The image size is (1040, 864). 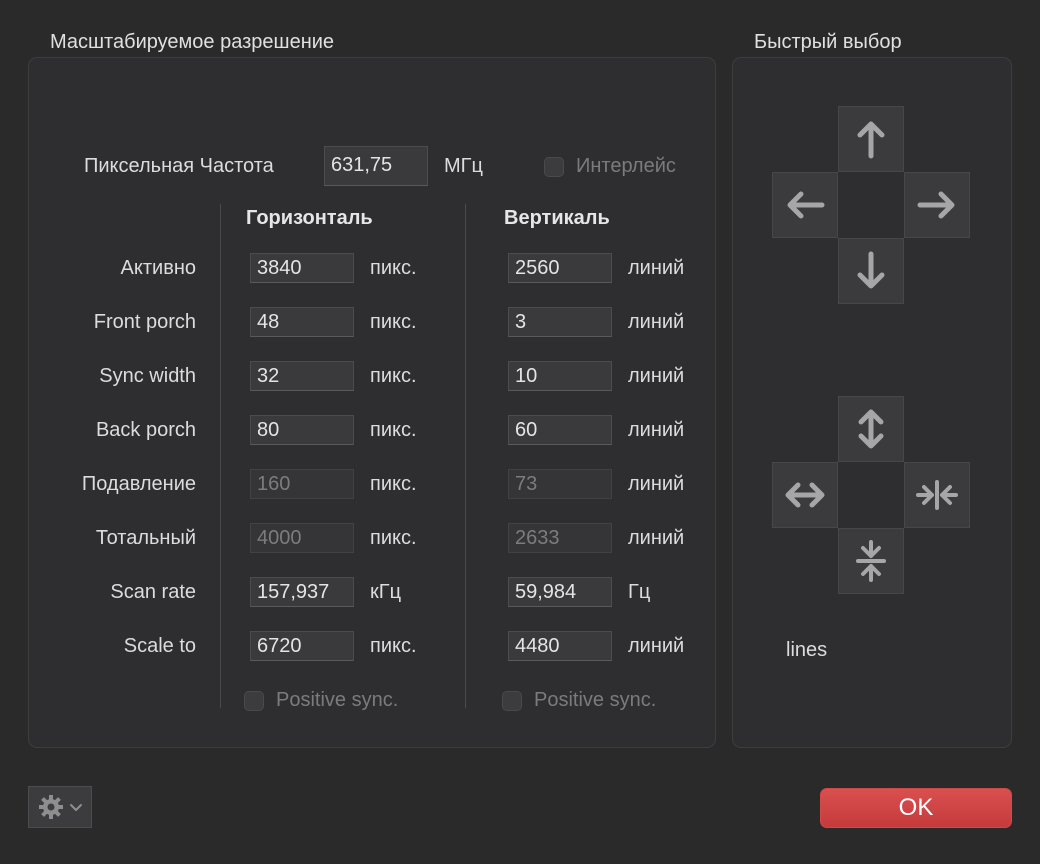 I want to click on h-front-porch-unit: пикс., so click(x=393, y=322).